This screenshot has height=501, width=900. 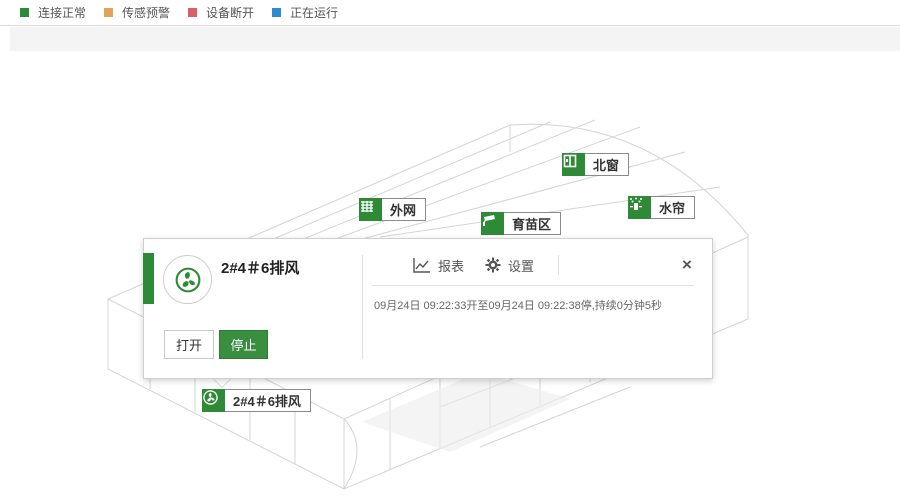 What do you see at coordinates (533, 285) in the screenshot?
I see `popup-header-divider` at bounding box center [533, 285].